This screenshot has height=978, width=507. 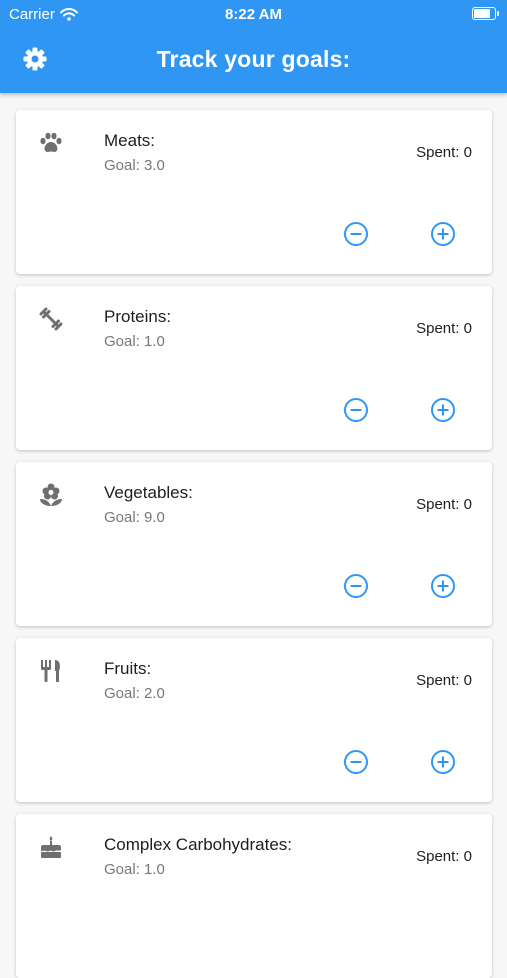 I want to click on category-name: Proteins:, so click(x=138, y=316).